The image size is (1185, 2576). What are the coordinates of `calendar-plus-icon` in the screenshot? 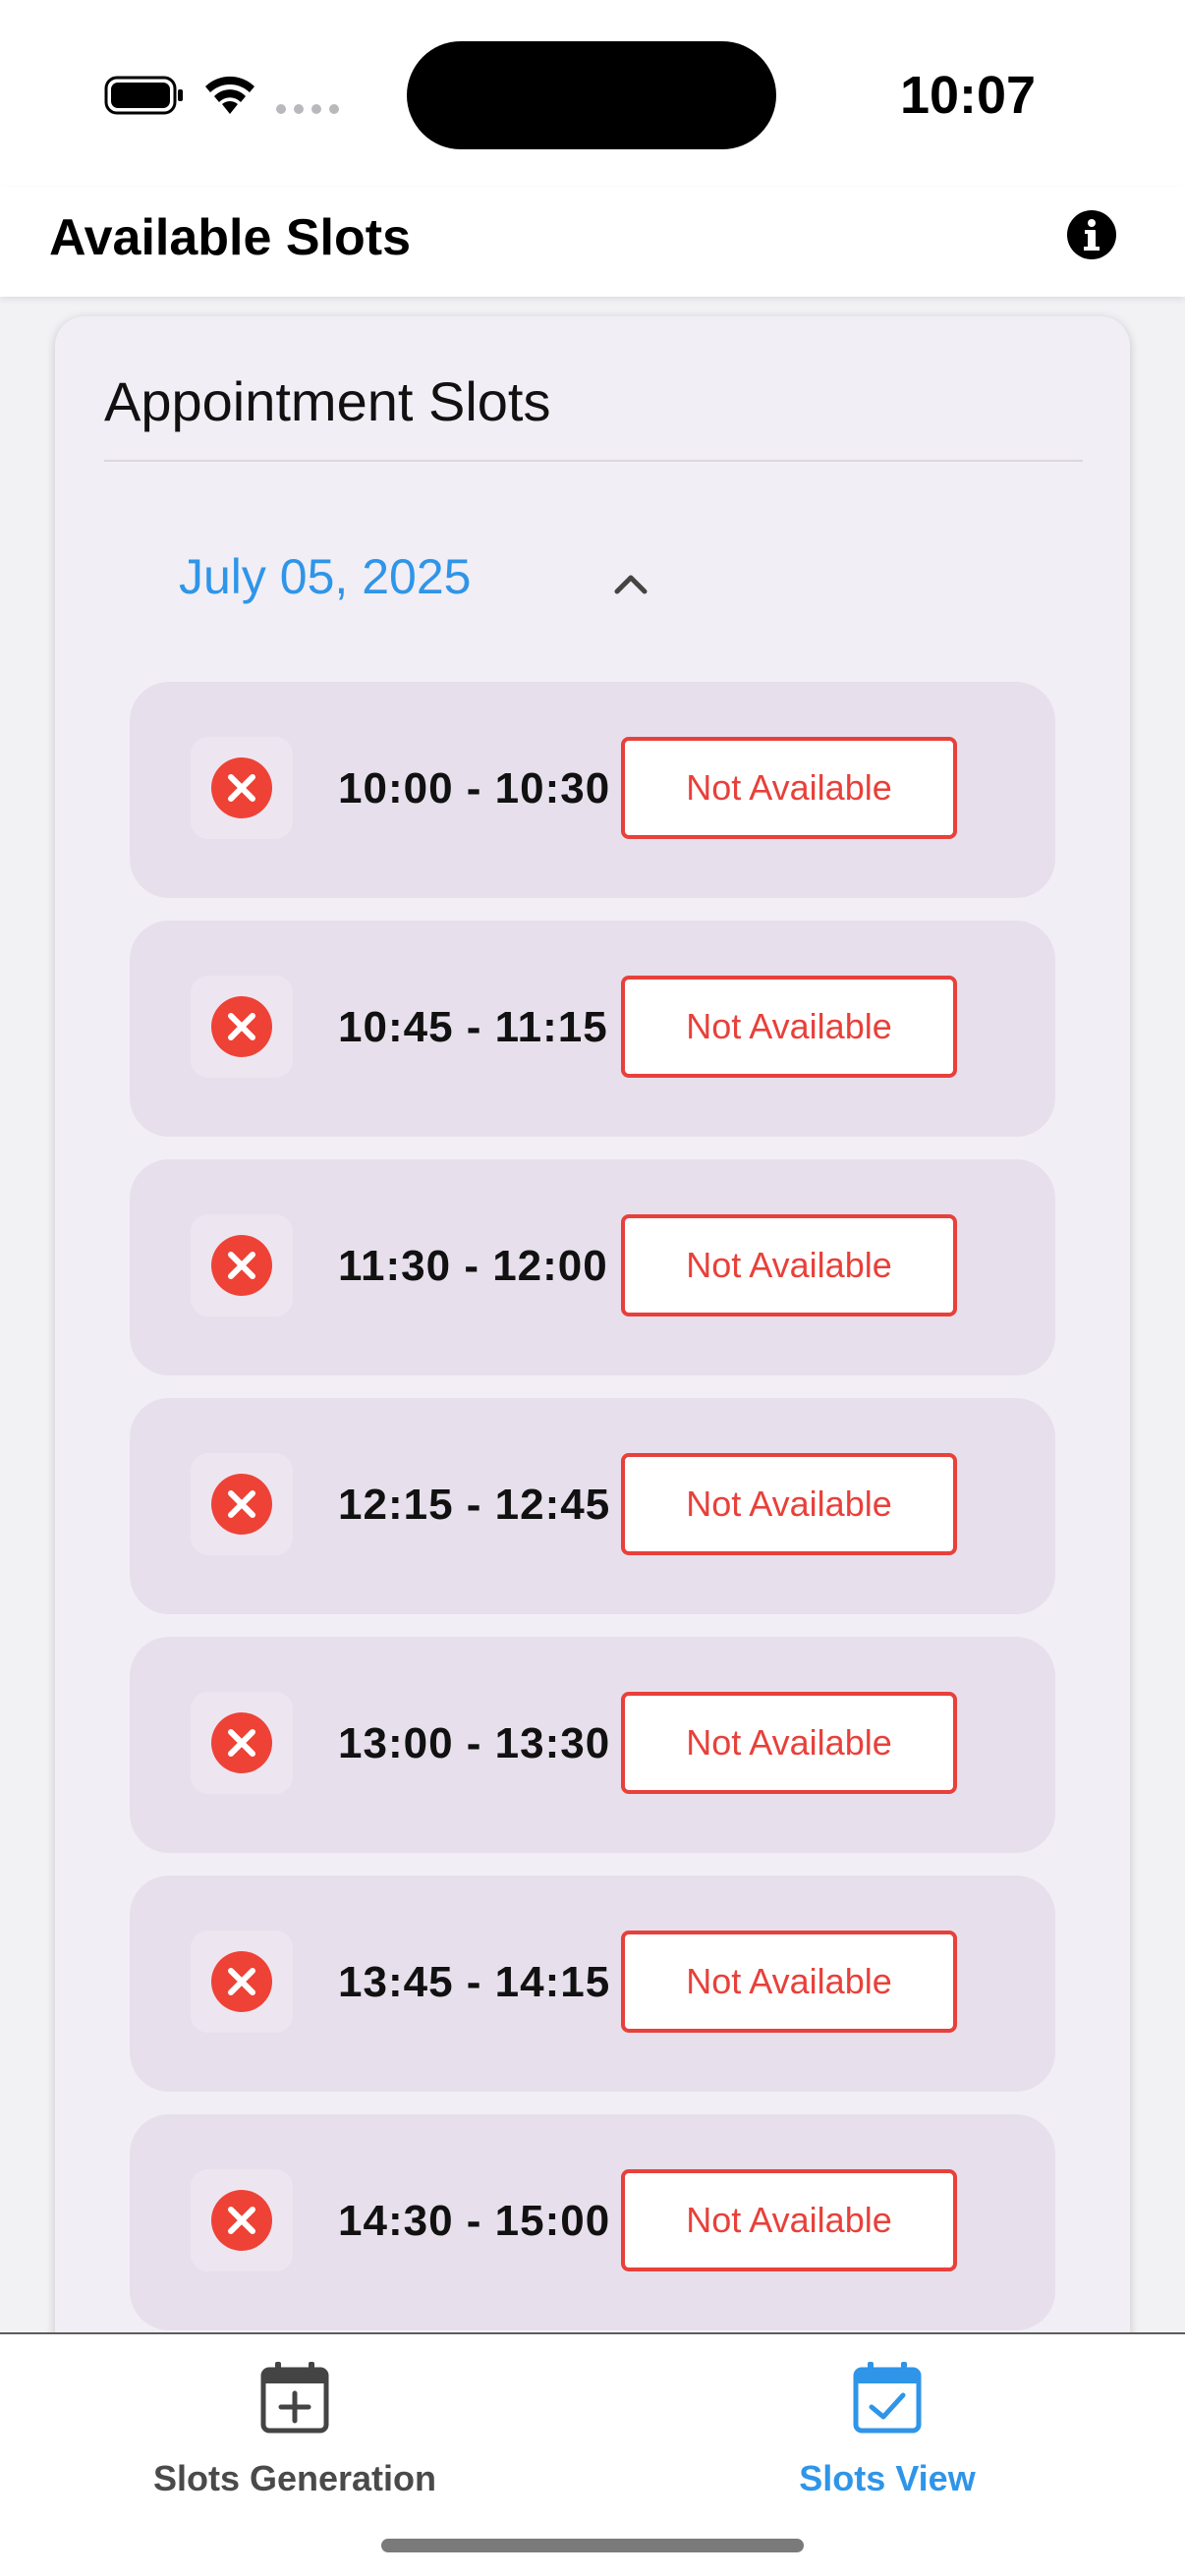 It's located at (294, 2398).